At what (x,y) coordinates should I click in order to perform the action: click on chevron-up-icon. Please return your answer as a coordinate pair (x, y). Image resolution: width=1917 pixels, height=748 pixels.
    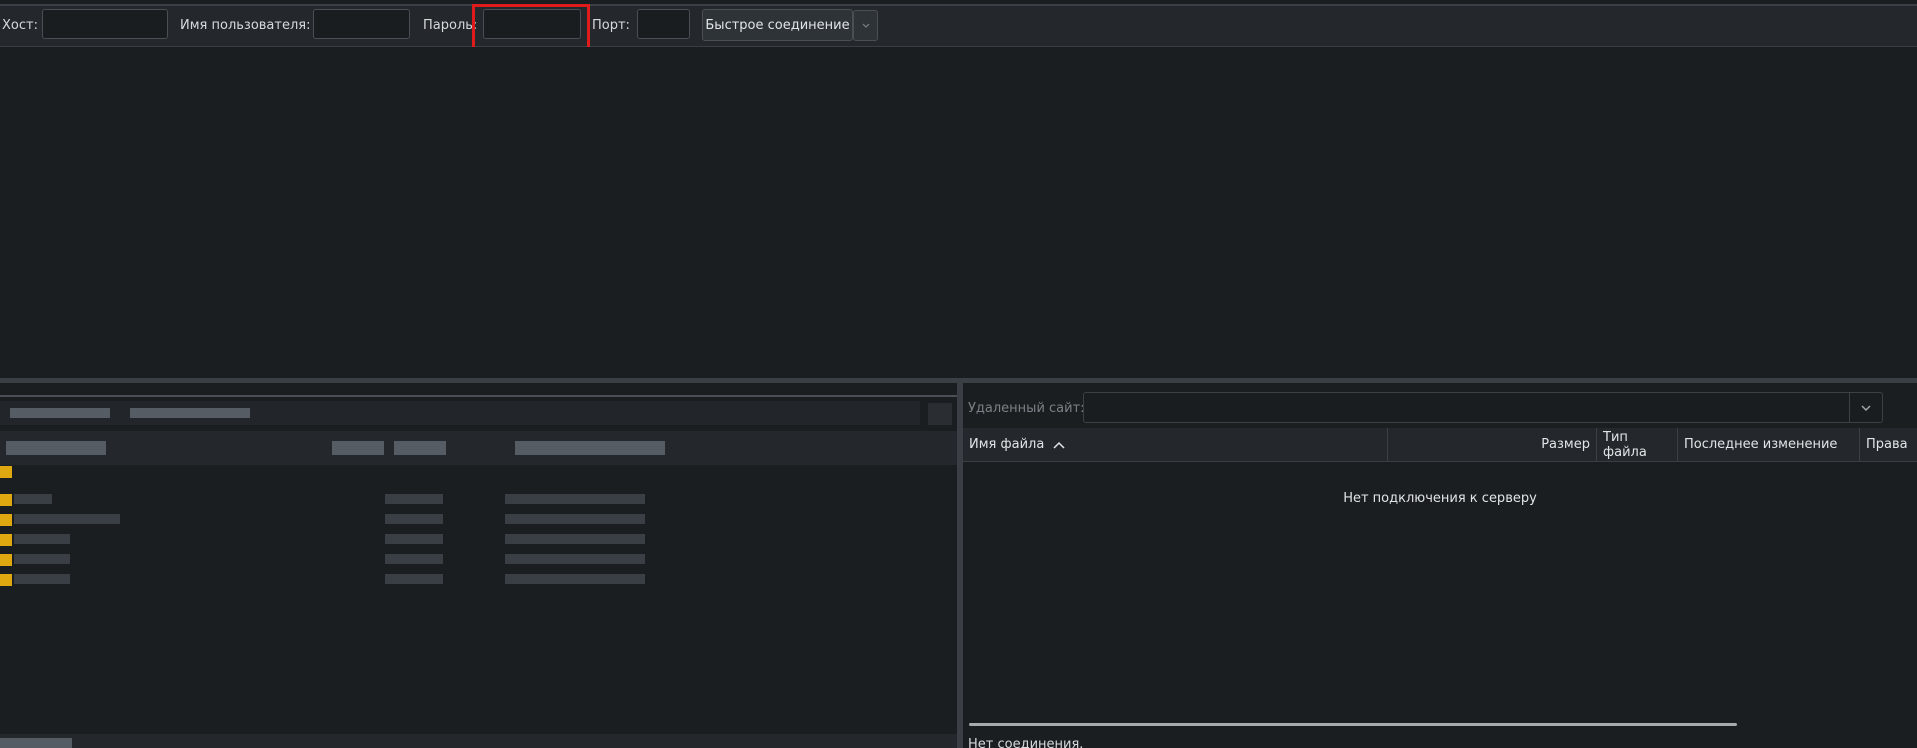
    Looking at the image, I should click on (1059, 445).